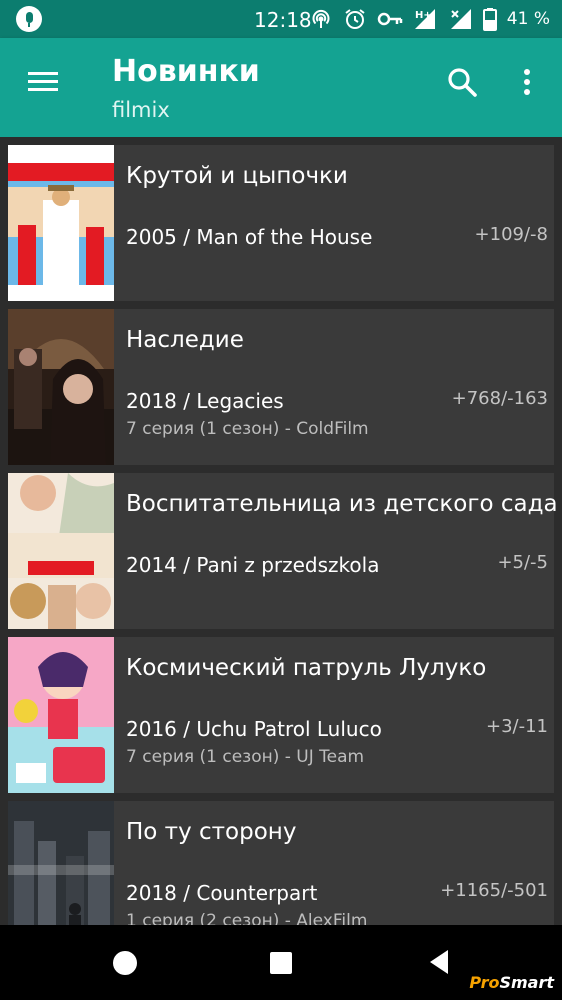 This screenshot has width=562, height=1000. I want to click on signal-icon: H+, so click(426, 19).